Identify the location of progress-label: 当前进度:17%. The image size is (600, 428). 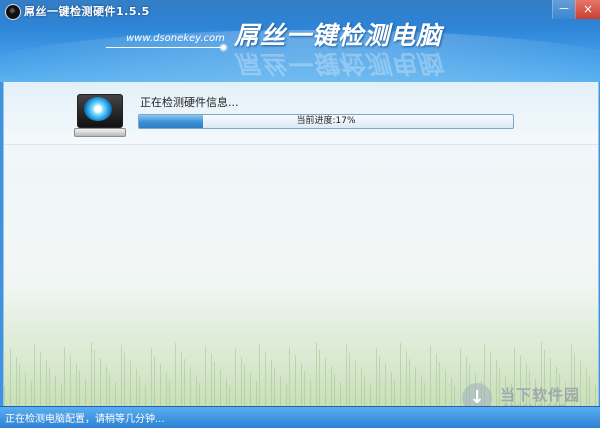
(326, 121).